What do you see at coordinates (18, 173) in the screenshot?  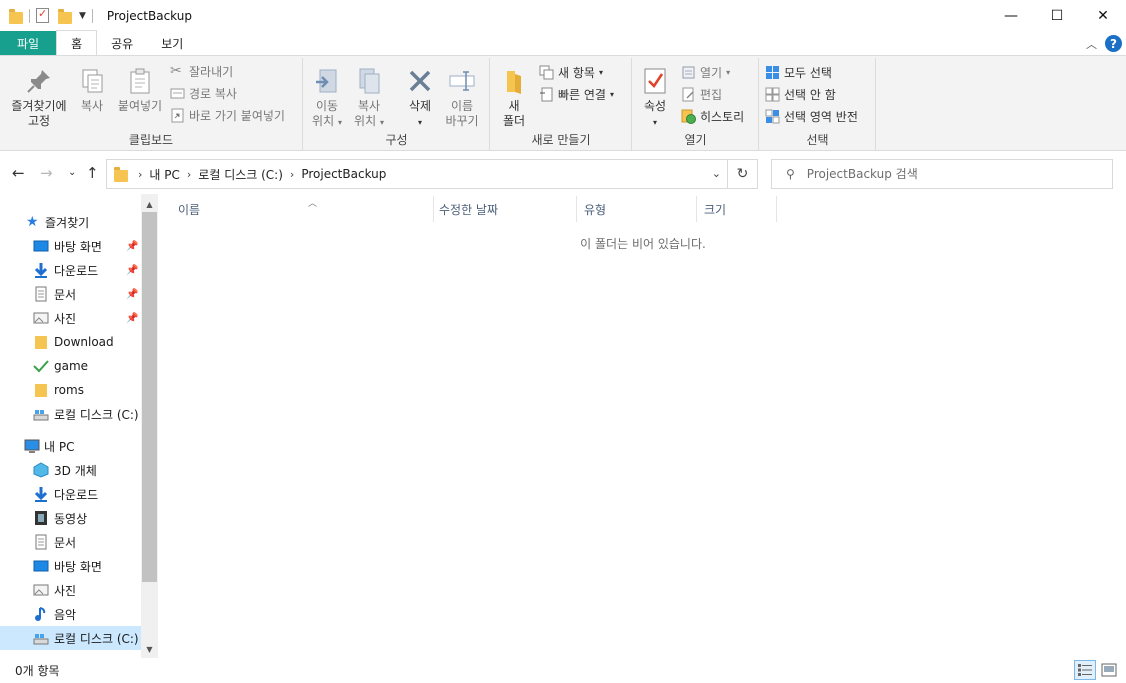 I see `back-arrow-icon: ←` at bounding box center [18, 173].